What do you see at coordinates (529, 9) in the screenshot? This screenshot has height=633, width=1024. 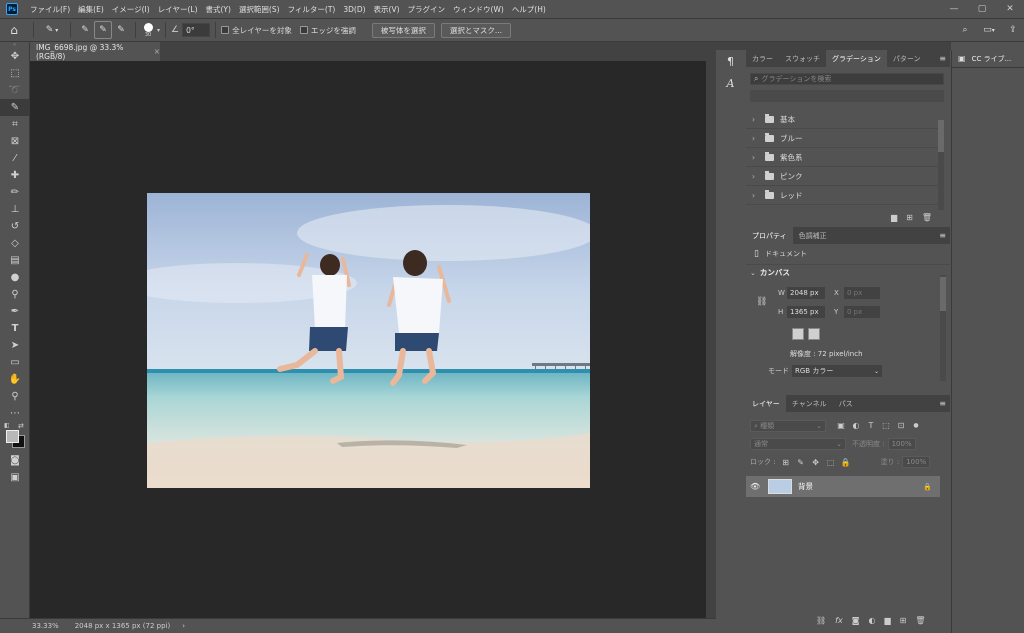 I see `menu-item: ヘルプ(H)` at bounding box center [529, 9].